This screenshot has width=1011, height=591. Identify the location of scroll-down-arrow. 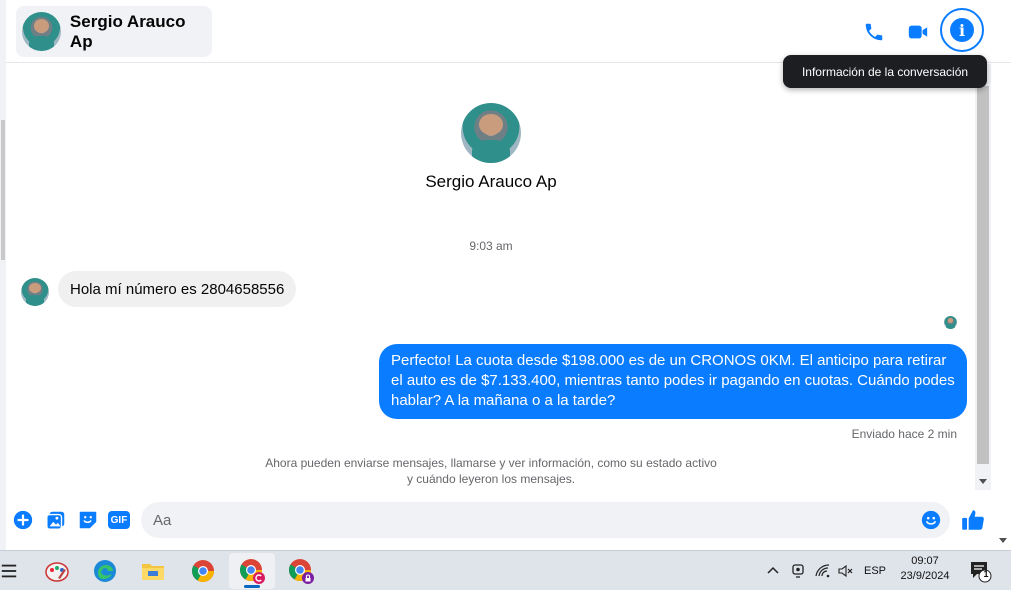
(983, 481).